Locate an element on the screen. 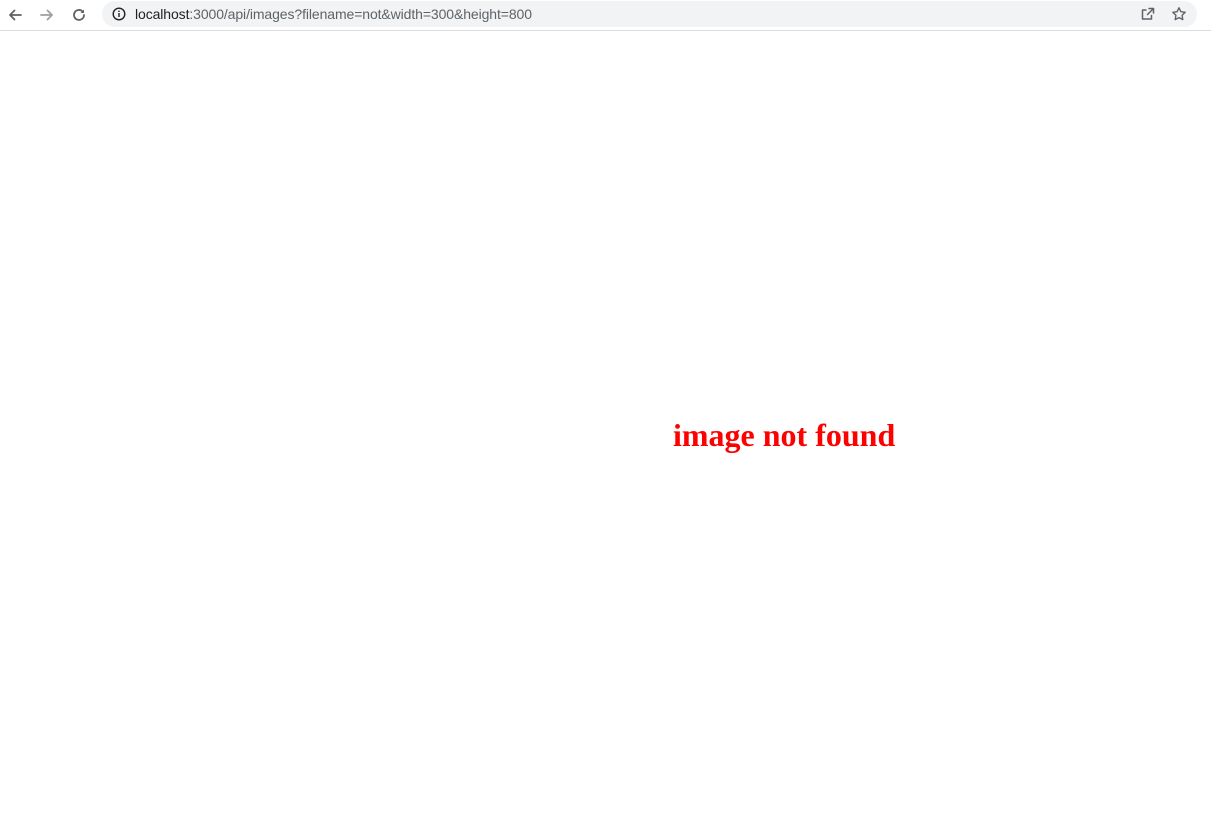 The height and width of the screenshot is (817, 1211). forward-button is located at coordinates (47, 15).